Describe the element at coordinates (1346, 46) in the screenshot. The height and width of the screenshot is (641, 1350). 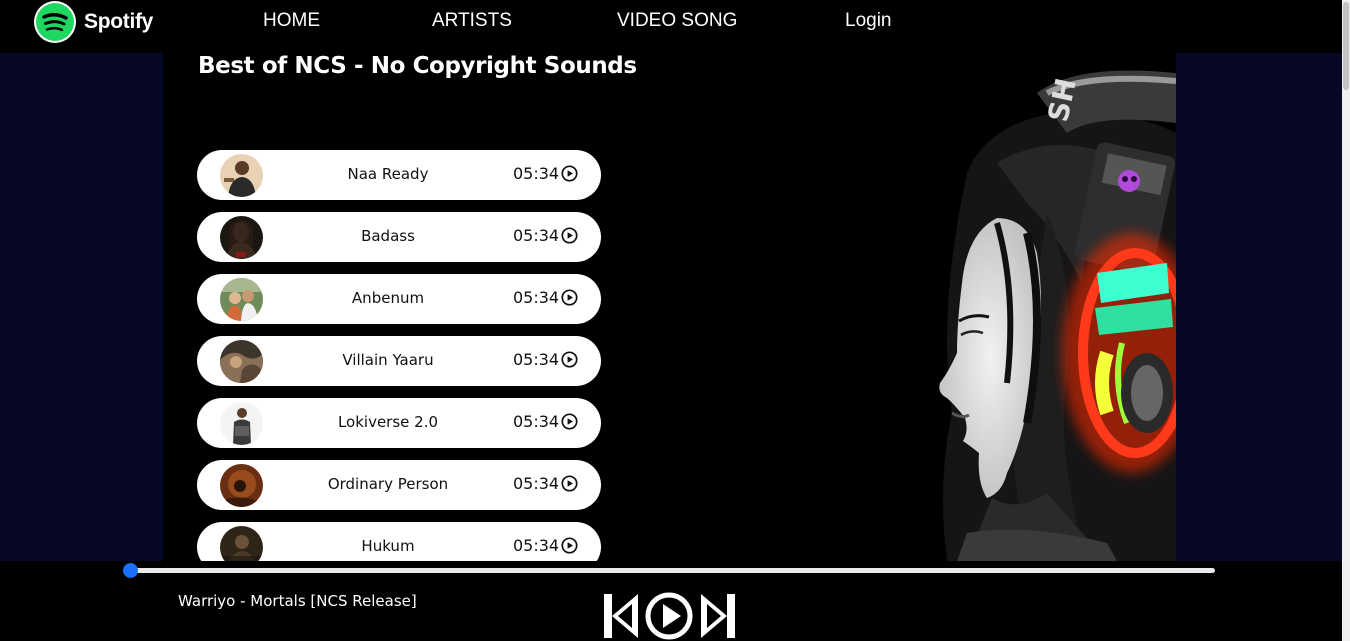
I see `scrollbar-thumb` at that location.